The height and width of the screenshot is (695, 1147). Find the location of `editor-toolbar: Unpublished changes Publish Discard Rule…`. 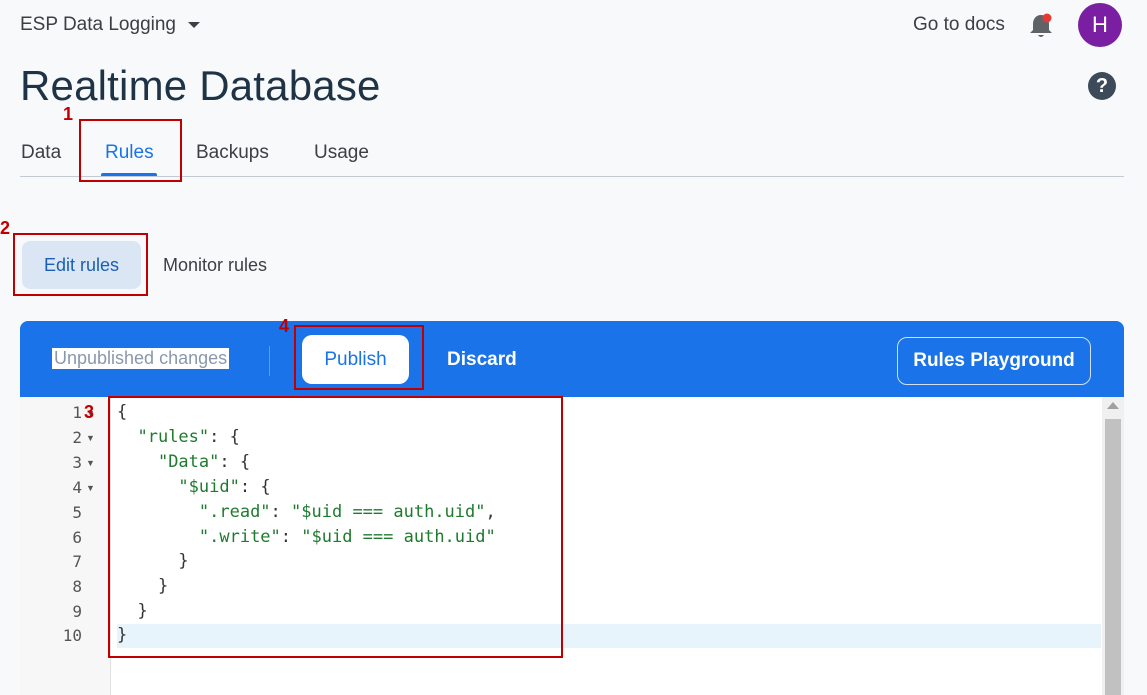

editor-toolbar: Unpublished changes Publish Discard Rule… is located at coordinates (572, 359).